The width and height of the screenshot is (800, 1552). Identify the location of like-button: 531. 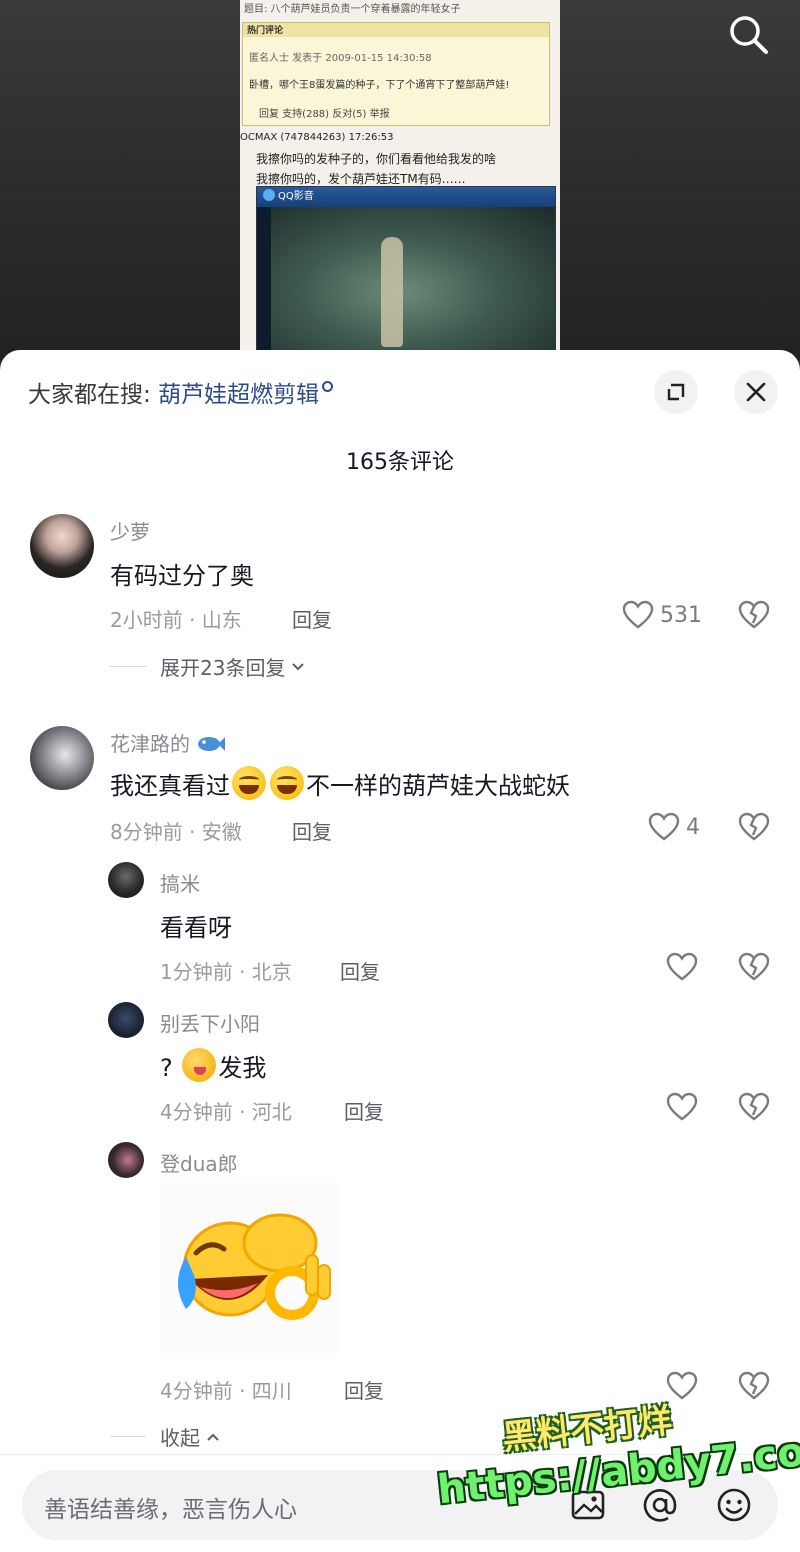
(662, 615).